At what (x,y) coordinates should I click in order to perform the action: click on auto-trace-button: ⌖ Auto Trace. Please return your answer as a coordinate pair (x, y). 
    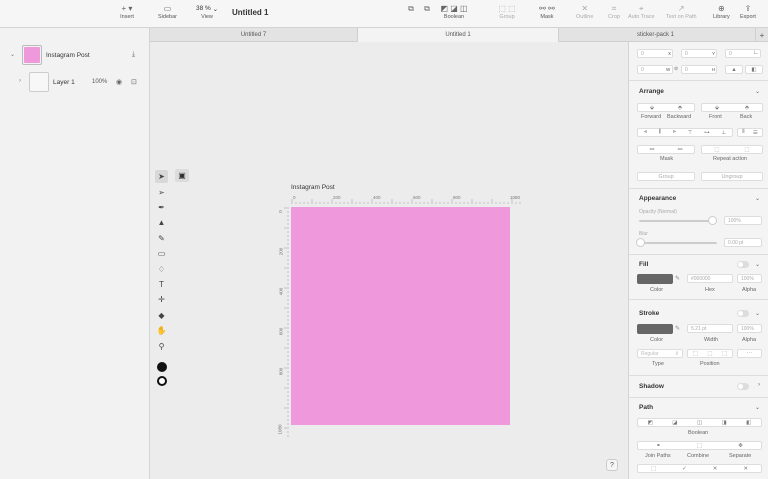
    Looking at the image, I should click on (641, 12).